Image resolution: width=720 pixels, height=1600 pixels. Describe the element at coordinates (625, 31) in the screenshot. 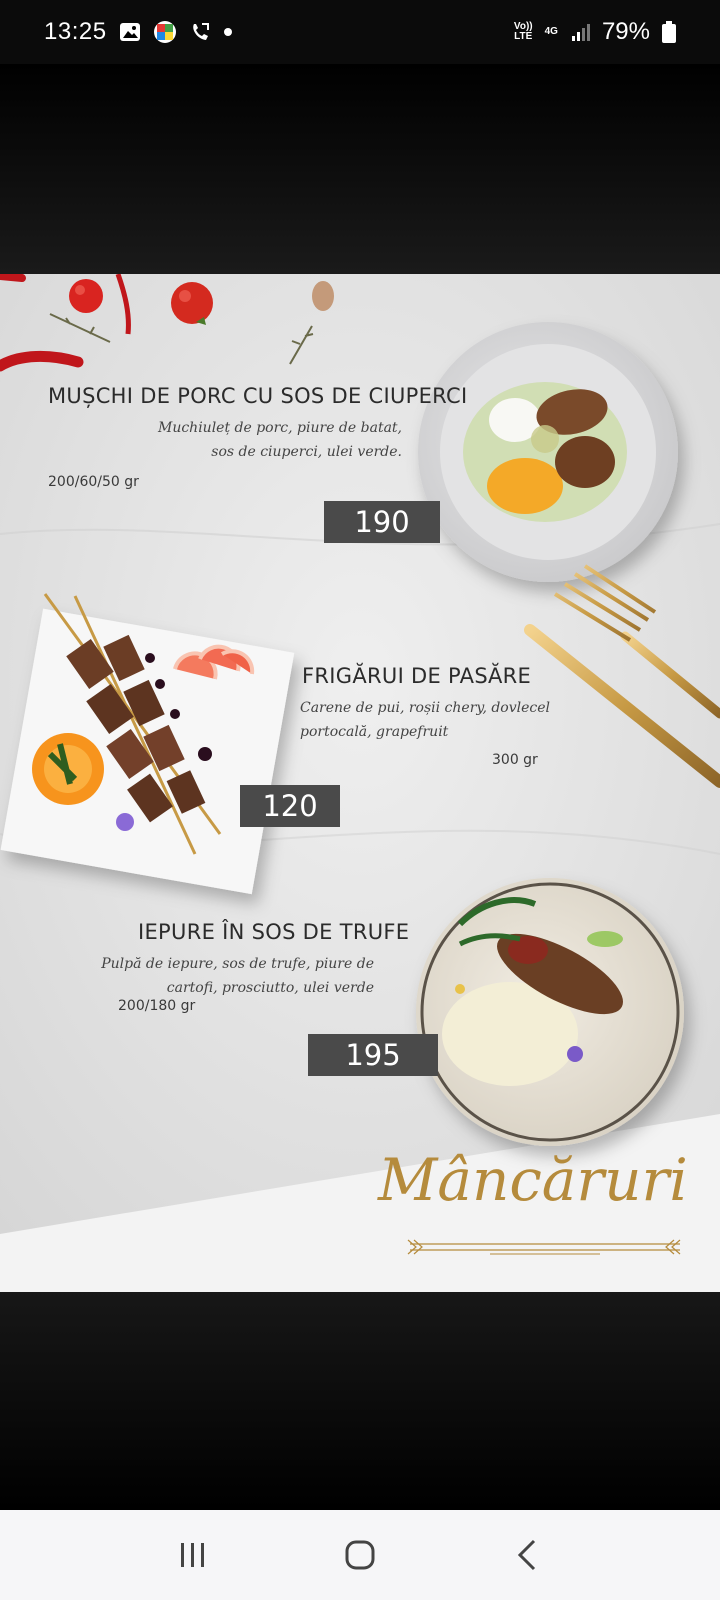

I see `battery-percentage: 79%` at that location.